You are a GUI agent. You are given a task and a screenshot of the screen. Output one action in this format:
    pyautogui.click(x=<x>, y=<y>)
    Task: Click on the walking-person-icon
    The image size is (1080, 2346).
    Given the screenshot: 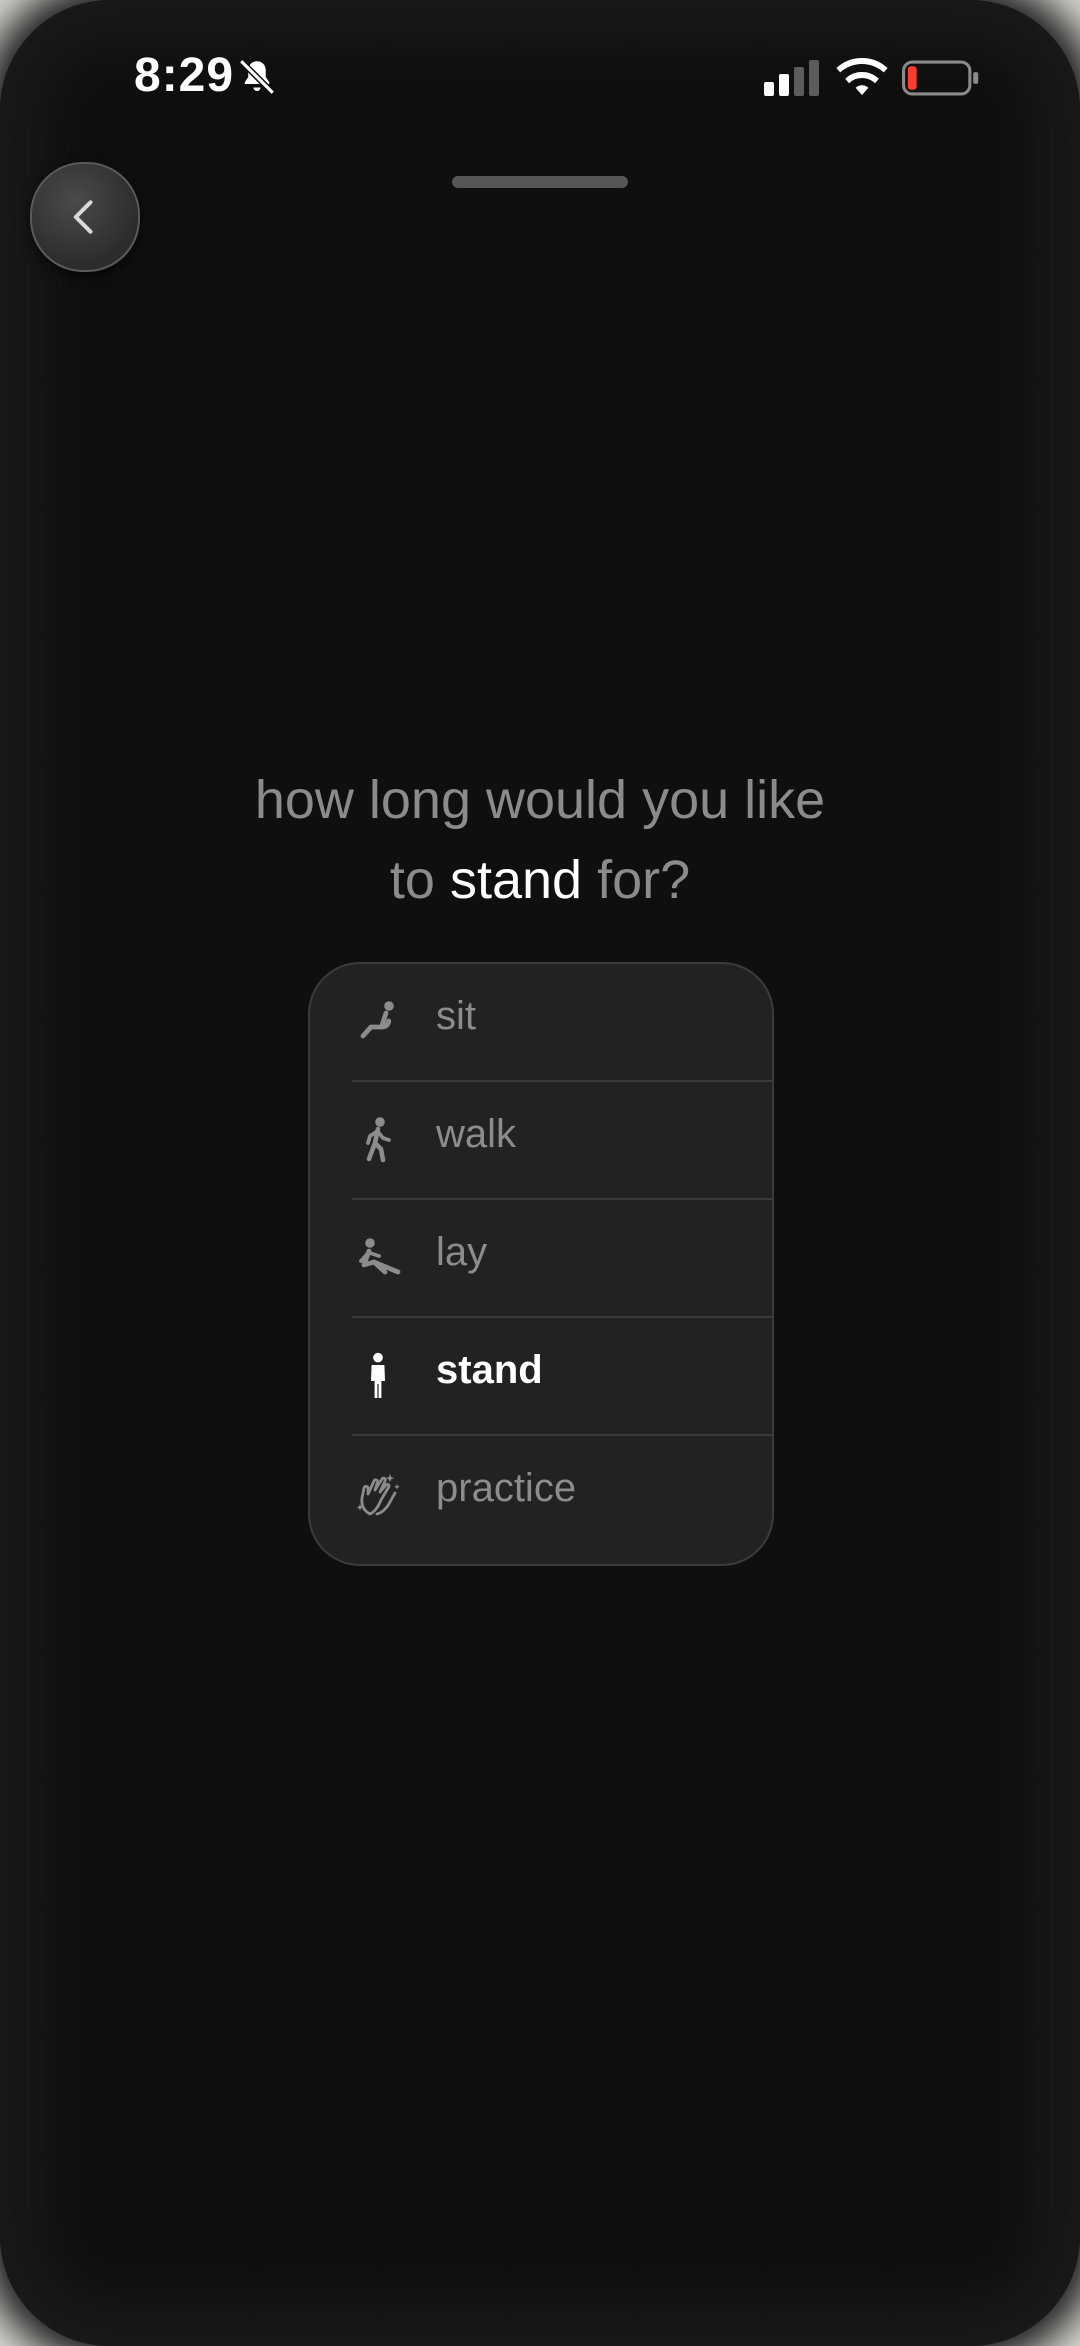 What is the action you would take?
    pyautogui.click(x=378, y=1140)
    